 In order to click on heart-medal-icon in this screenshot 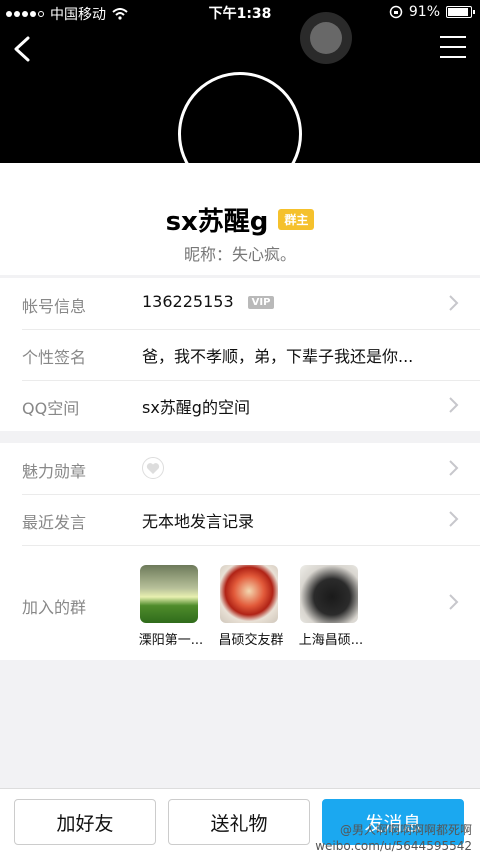, I will do `click(153, 468)`.